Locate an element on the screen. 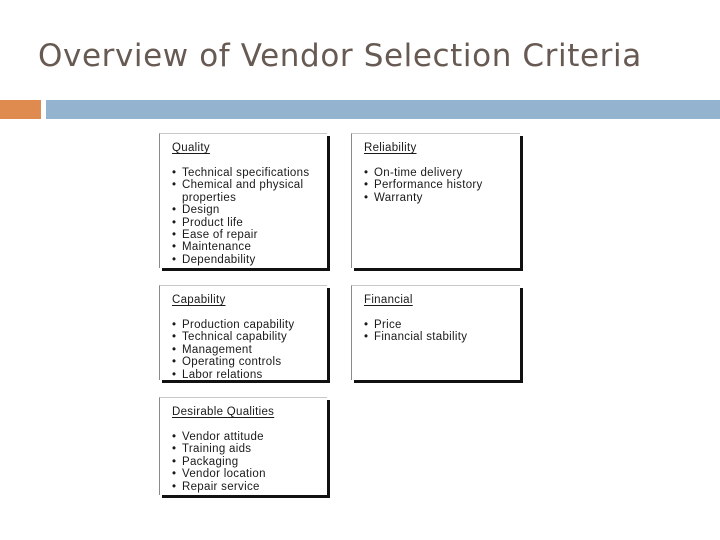 Image resolution: width=720 pixels, height=540 pixels. list-item: Labor relations is located at coordinates (249, 375).